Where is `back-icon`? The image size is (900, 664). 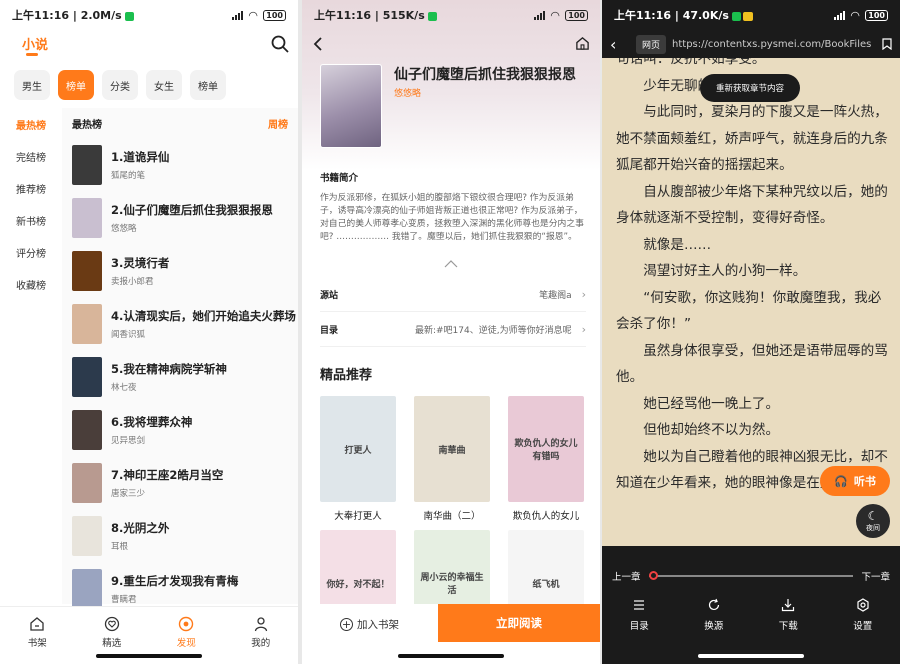 back-icon is located at coordinates (318, 44).